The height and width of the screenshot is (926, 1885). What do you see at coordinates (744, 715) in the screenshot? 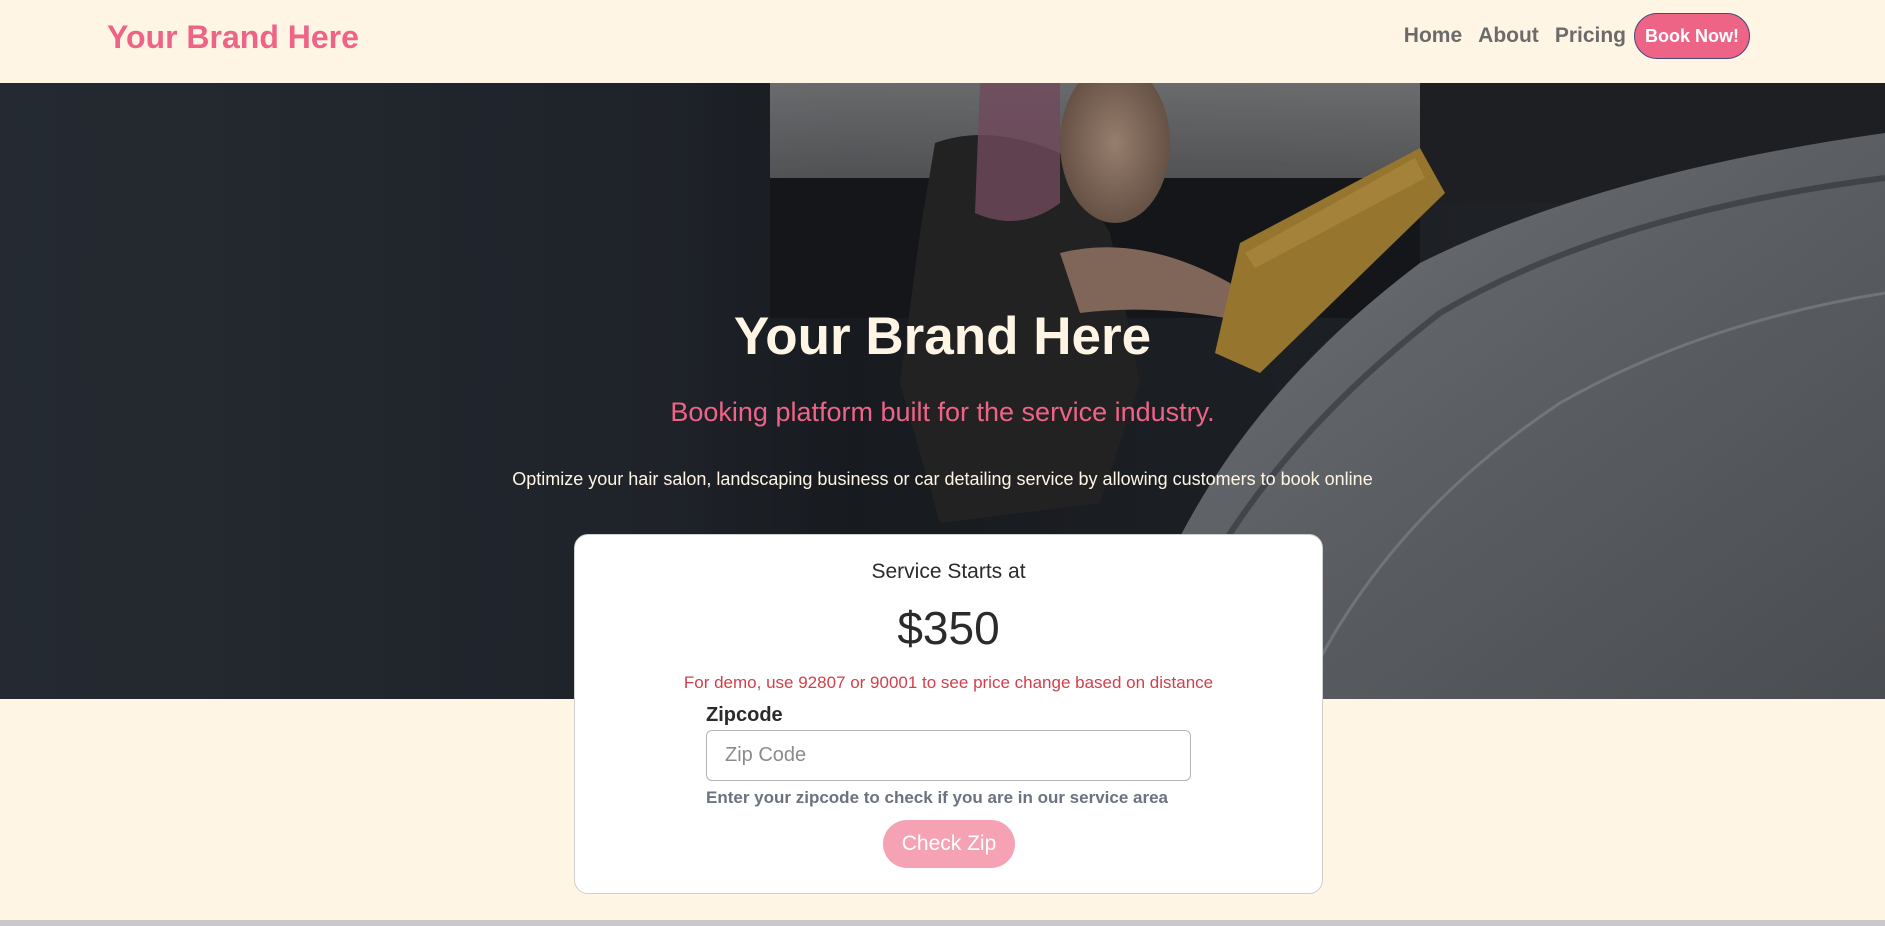
I see `zipcode-label: Zipcode` at bounding box center [744, 715].